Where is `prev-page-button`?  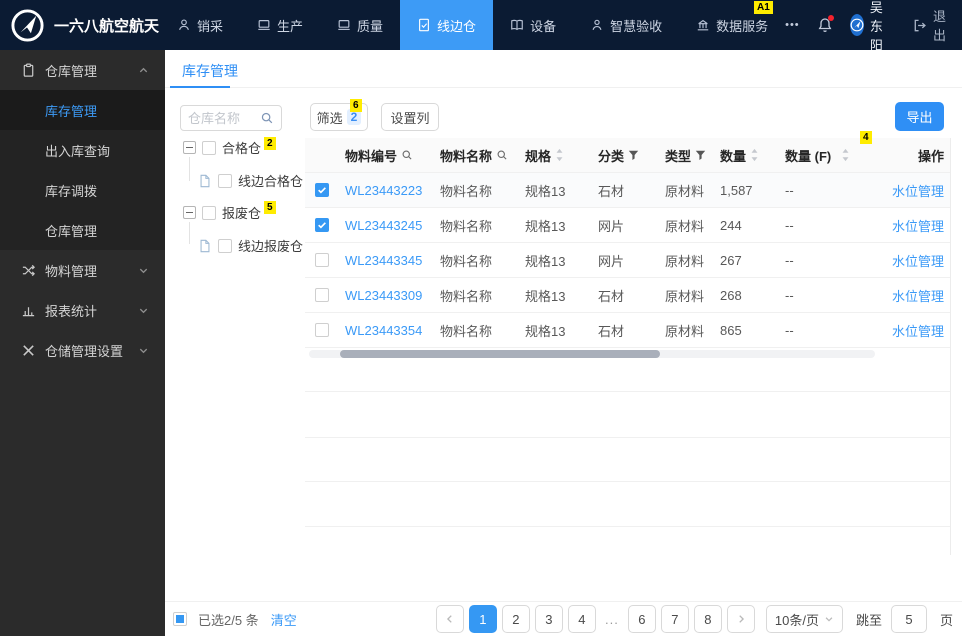
prev-page-button is located at coordinates (449, 619).